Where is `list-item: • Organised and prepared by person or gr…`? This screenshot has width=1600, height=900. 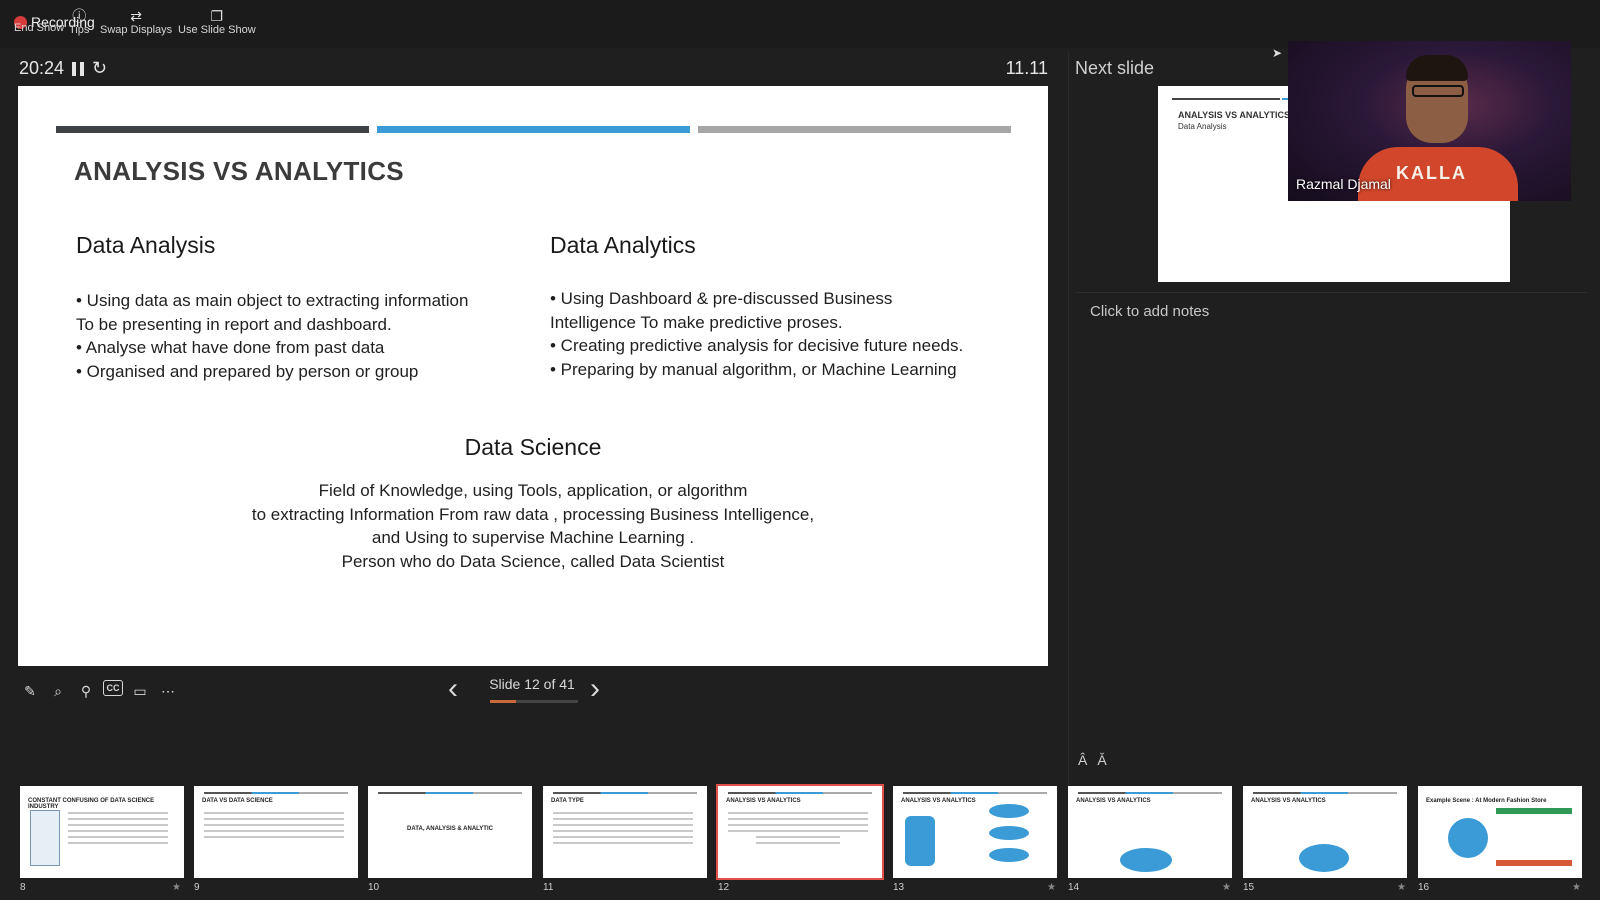 list-item: • Organised and prepared by person or gr… is located at coordinates (247, 371).